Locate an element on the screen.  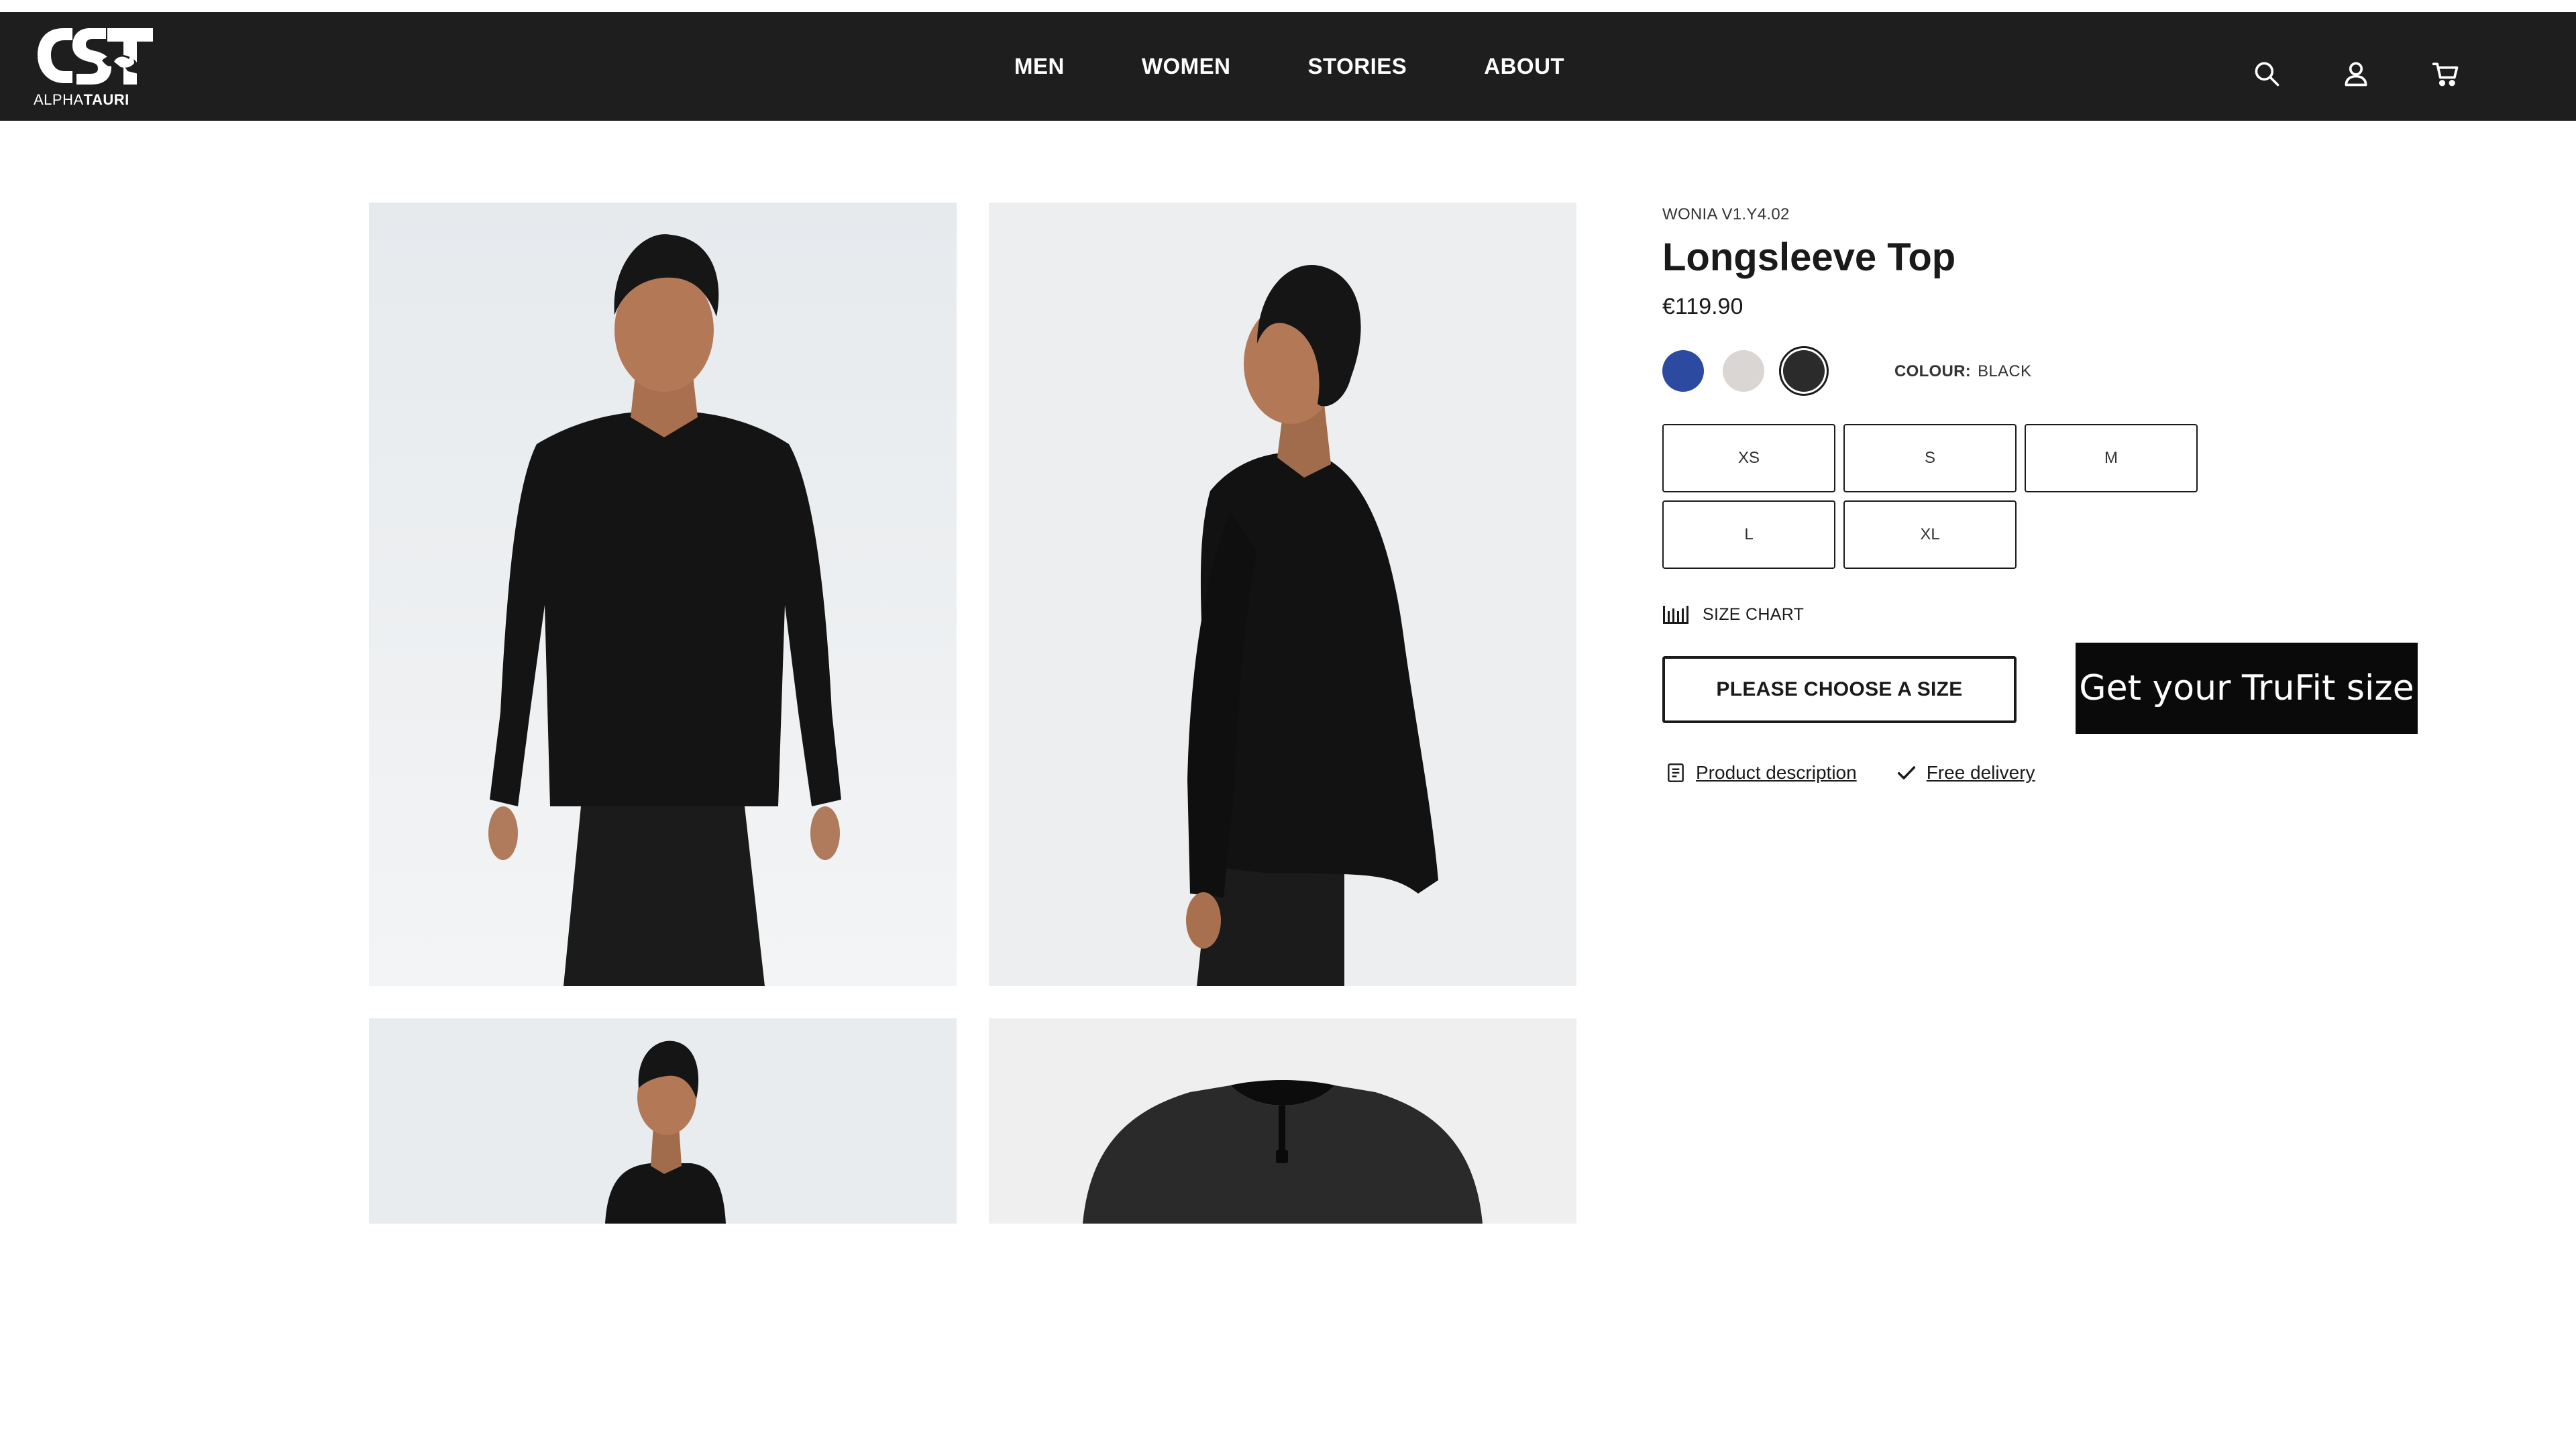
product-price: €119.90 is located at coordinates (1702, 306).